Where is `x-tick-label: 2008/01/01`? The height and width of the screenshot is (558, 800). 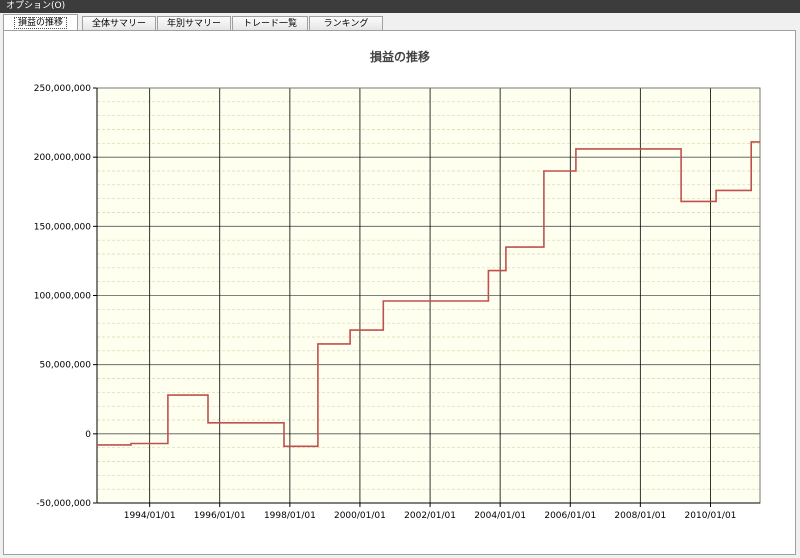 x-tick-label: 2008/01/01 is located at coordinates (640, 516).